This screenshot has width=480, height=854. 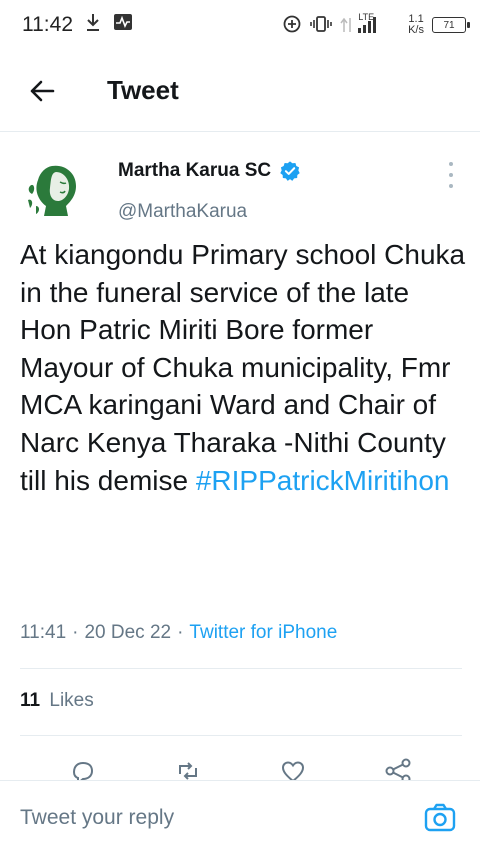 I want to click on battery-icon: 71, so click(x=451, y=25).